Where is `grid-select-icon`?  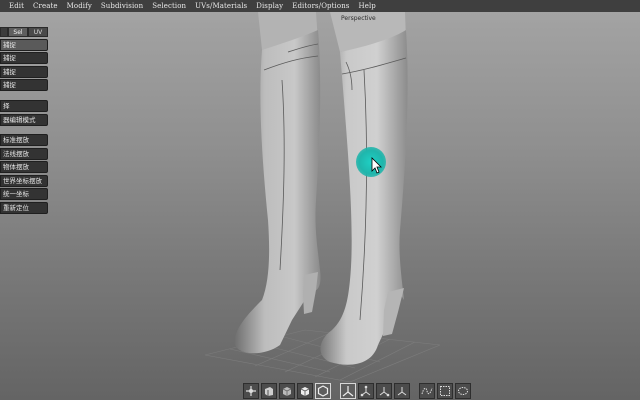
grid-select-icon is located at coordinates (445, 391).